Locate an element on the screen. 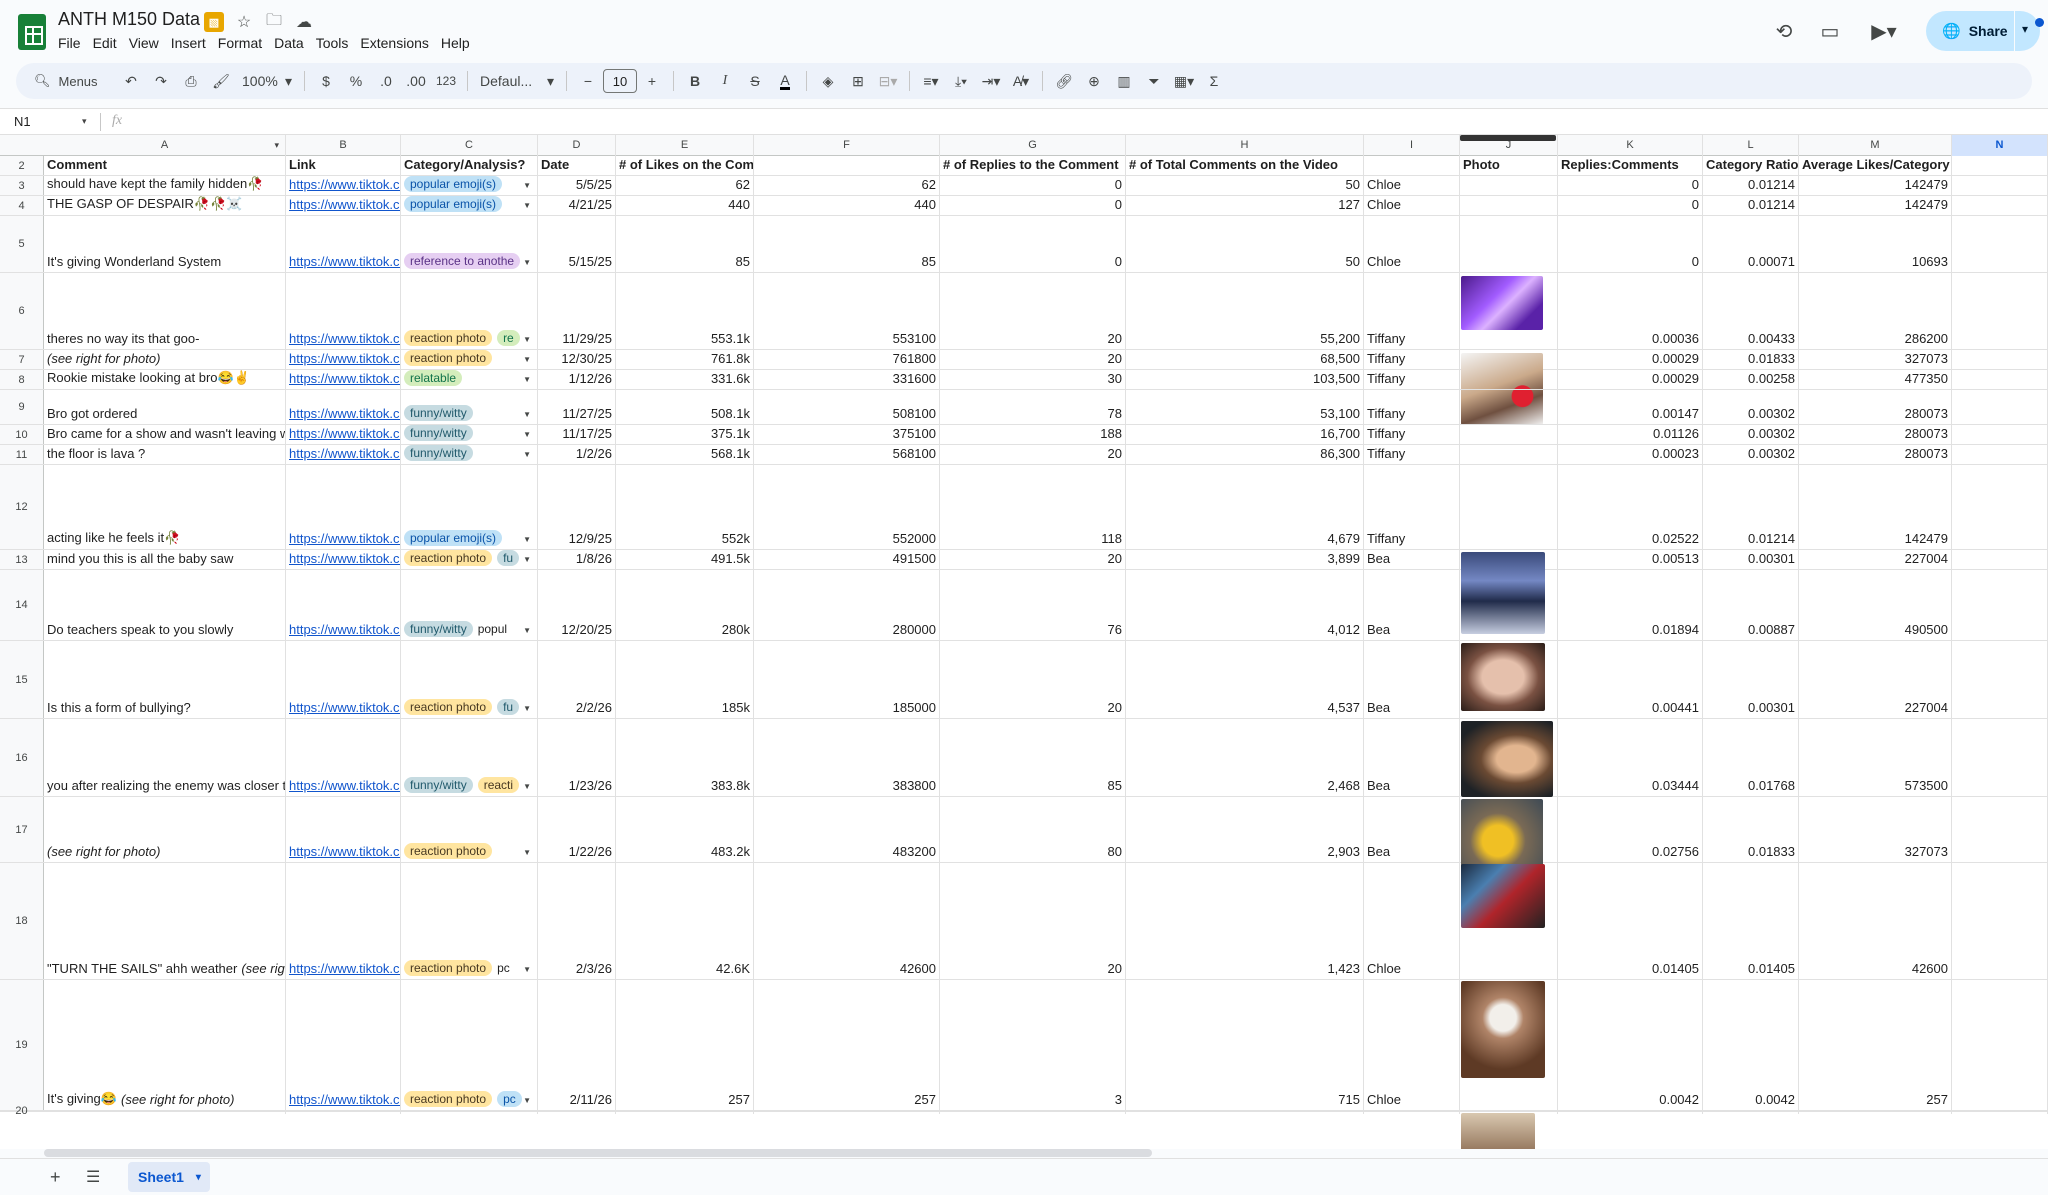  category-ratio-cell: 0.01833 is located at coordinates (1751, 829).